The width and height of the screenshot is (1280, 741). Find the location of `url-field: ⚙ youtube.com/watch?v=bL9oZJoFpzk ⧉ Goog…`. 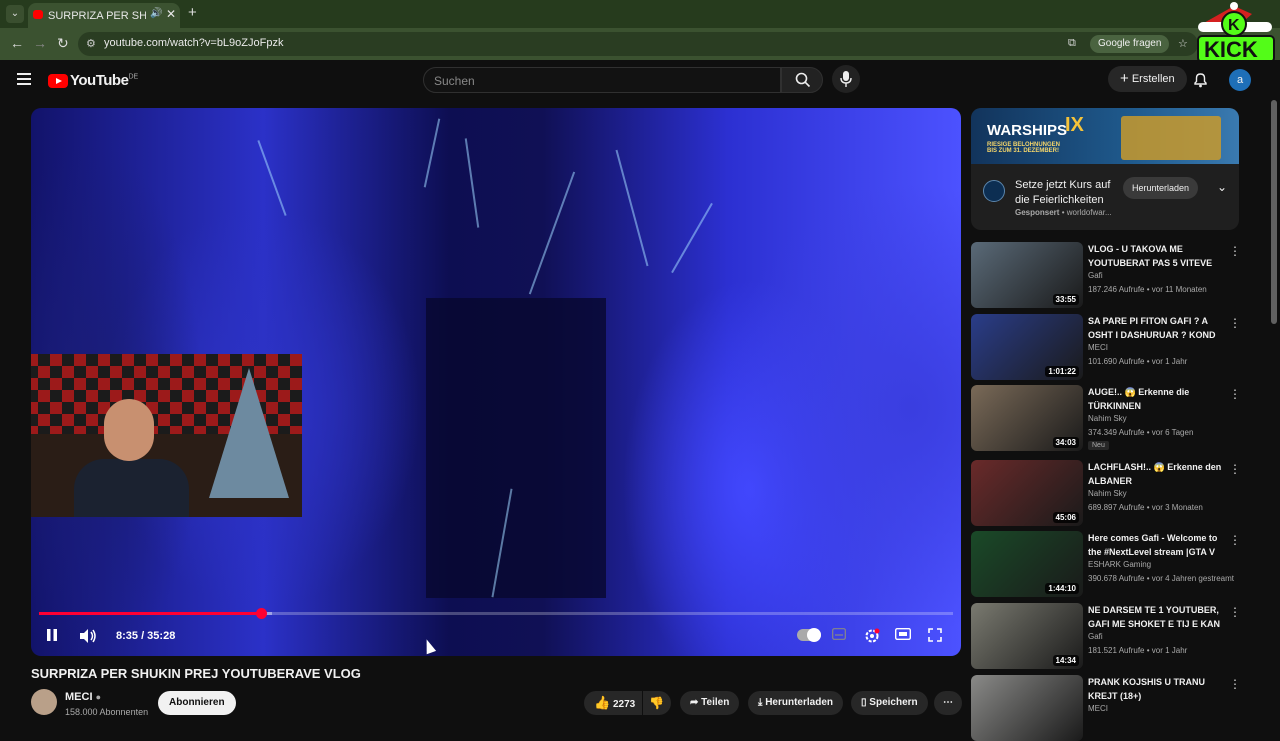

url-field: ⚙ youtube.com/watch?v=bL9oZJoFpzk ⧉ Goog… is located at coordinates (638, 44).